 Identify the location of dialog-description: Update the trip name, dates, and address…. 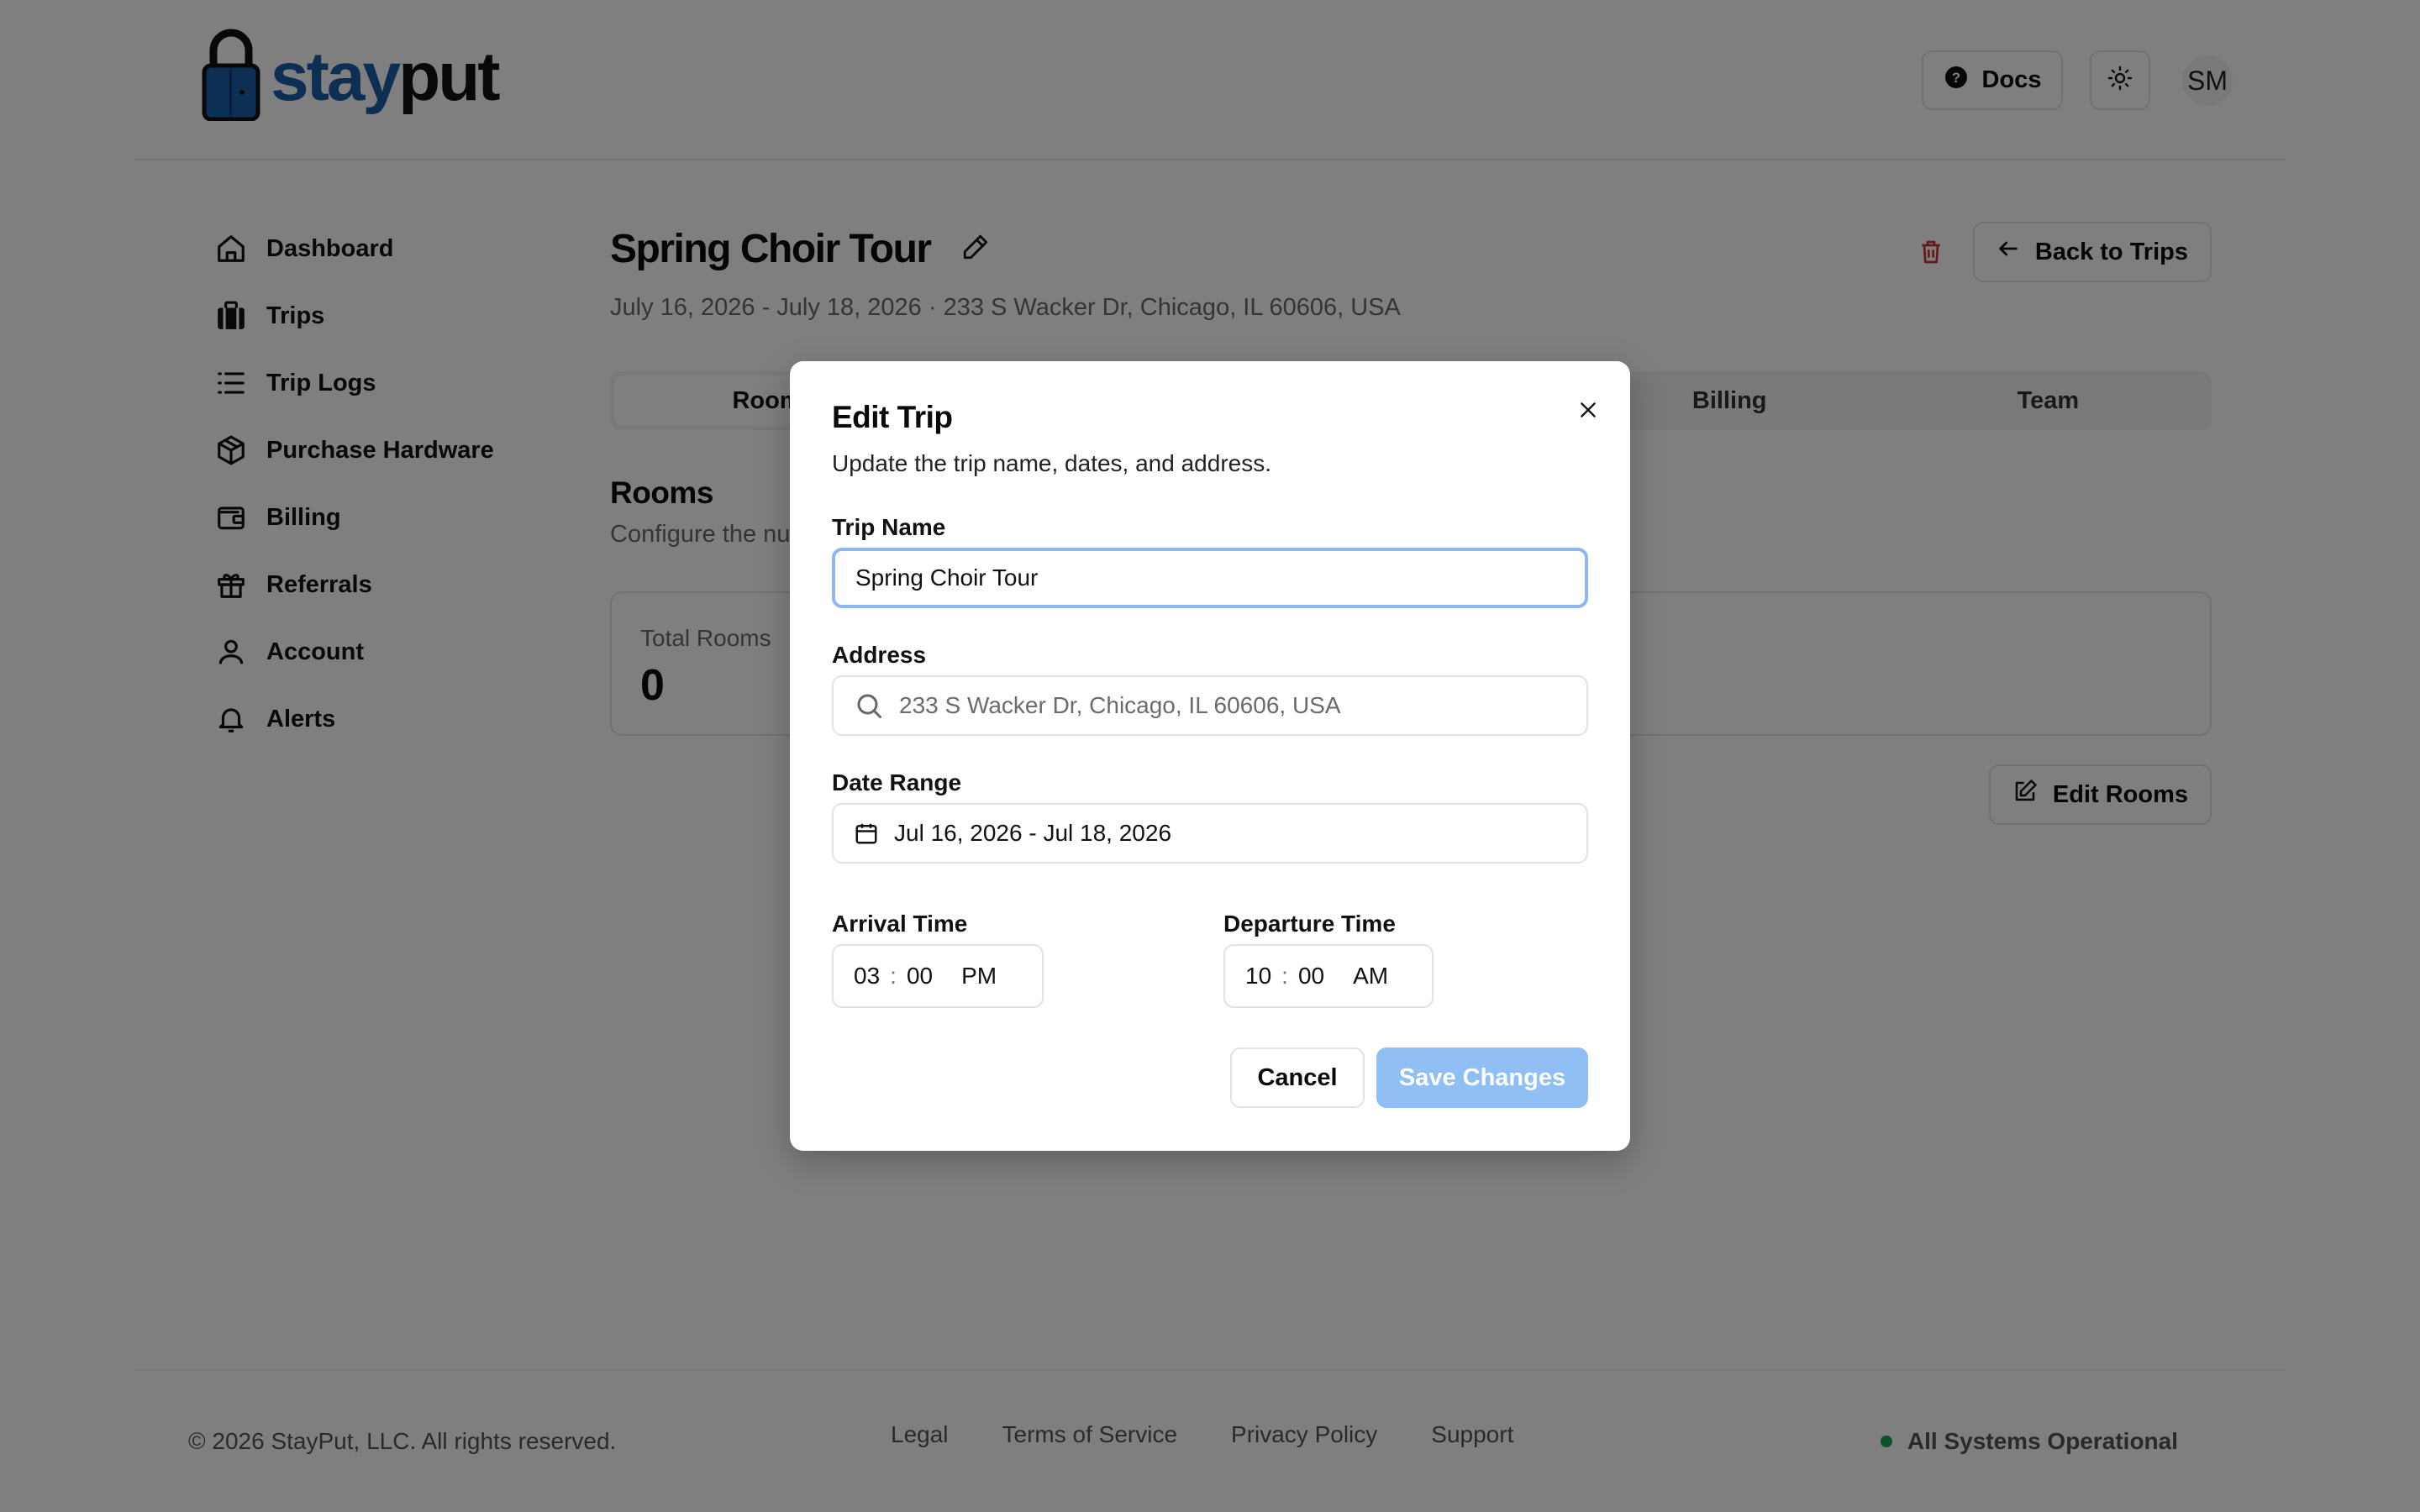
(1051, 463).